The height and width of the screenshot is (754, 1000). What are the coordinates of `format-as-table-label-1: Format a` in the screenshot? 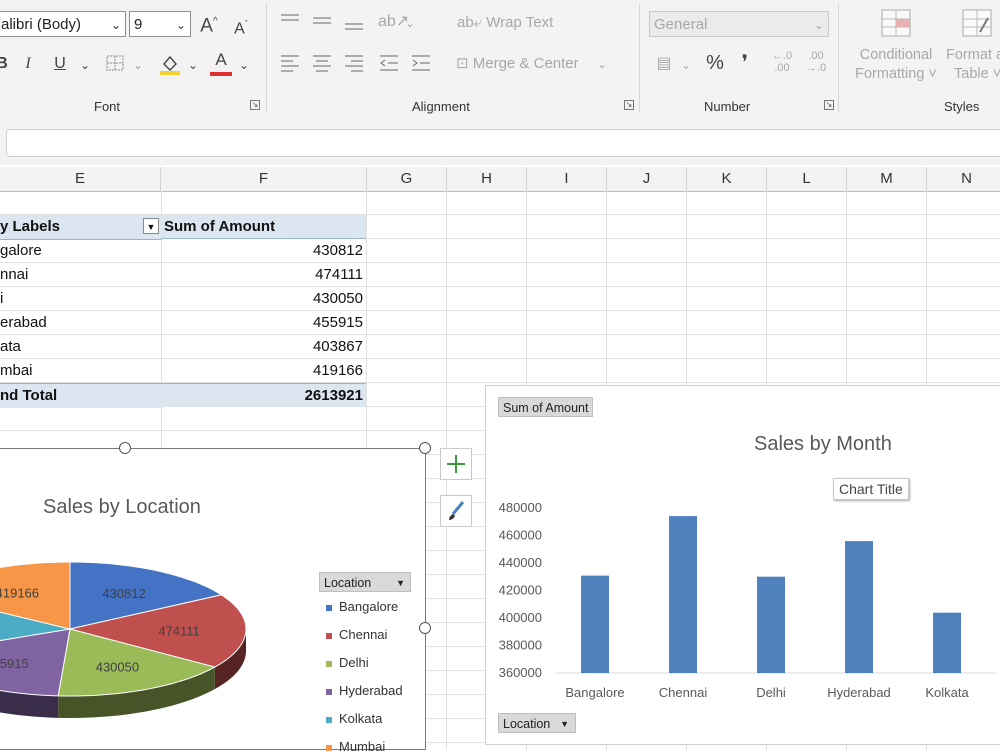 It's located at (973, 55).